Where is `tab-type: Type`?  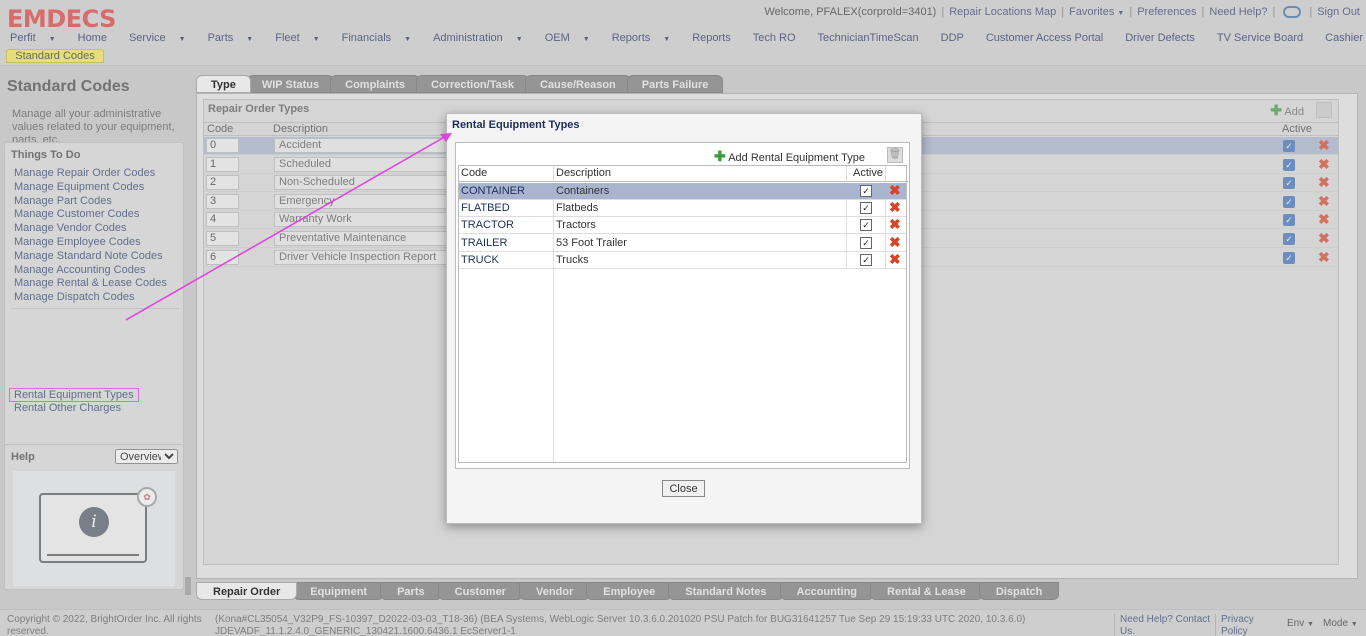 tab-type: Type is located at coordinates (223, 84).